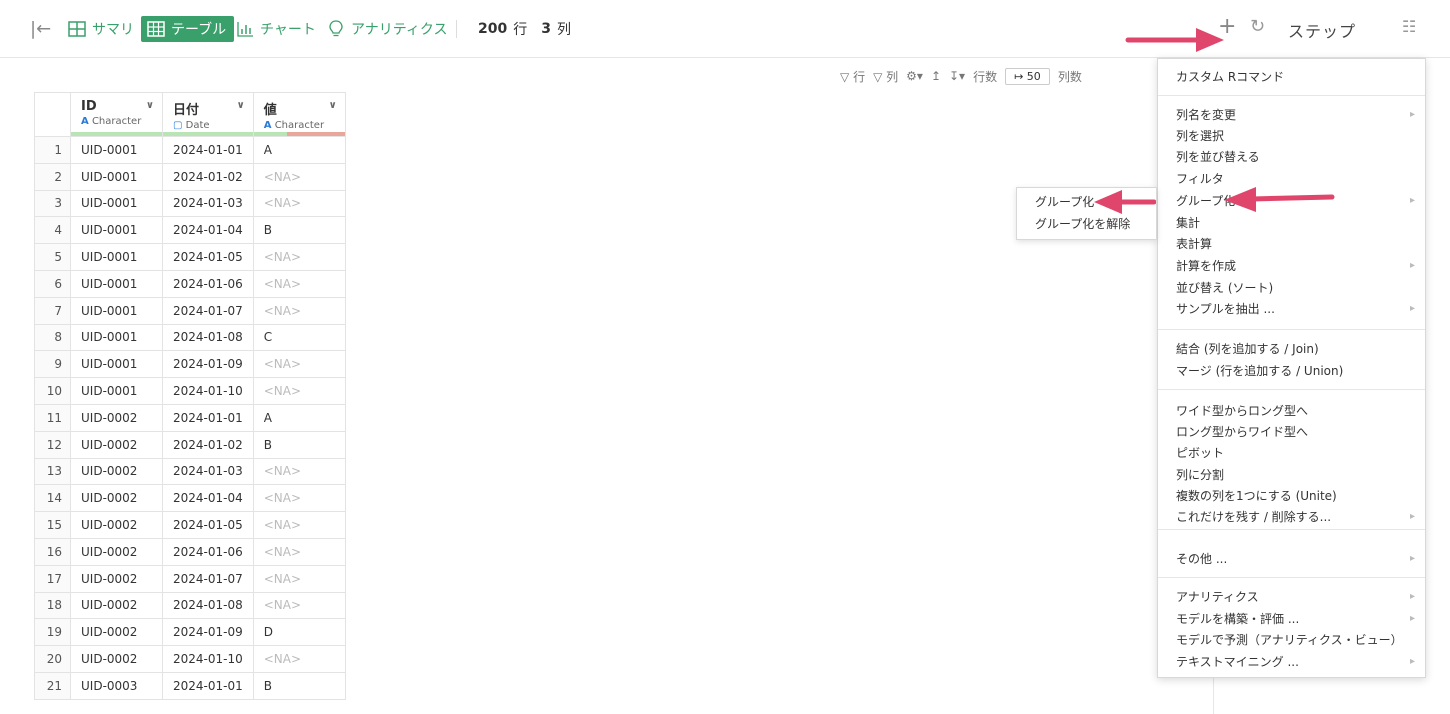 This screenshot has width=1450, height=714. I want to click on date-cell: 2024-01-02, so click(208, 444).